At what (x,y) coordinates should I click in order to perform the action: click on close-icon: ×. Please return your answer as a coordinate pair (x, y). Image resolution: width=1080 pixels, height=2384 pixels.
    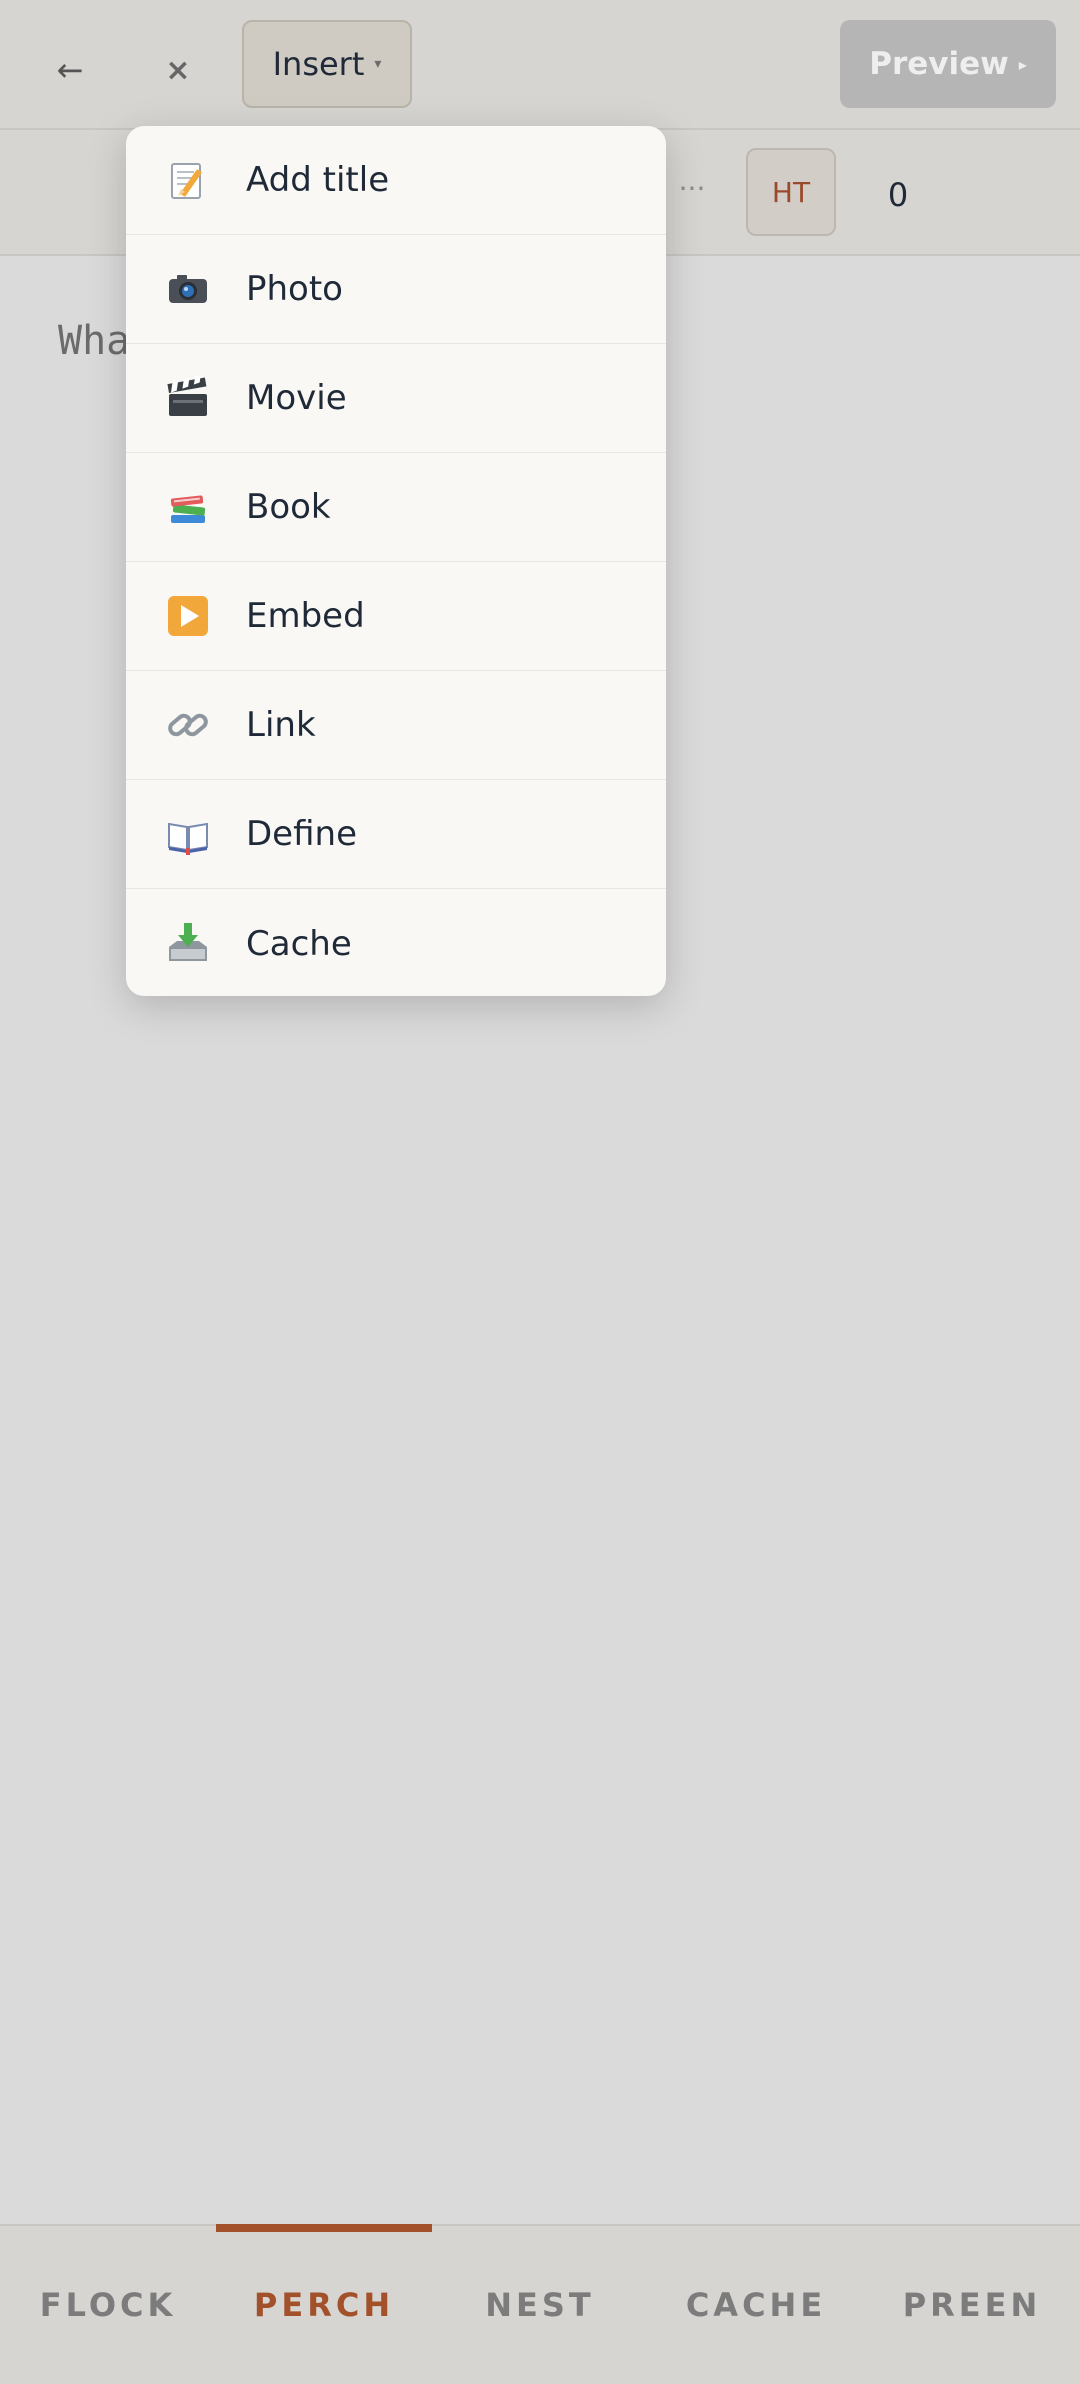
    Looking at the image, I should click on (178, 70).